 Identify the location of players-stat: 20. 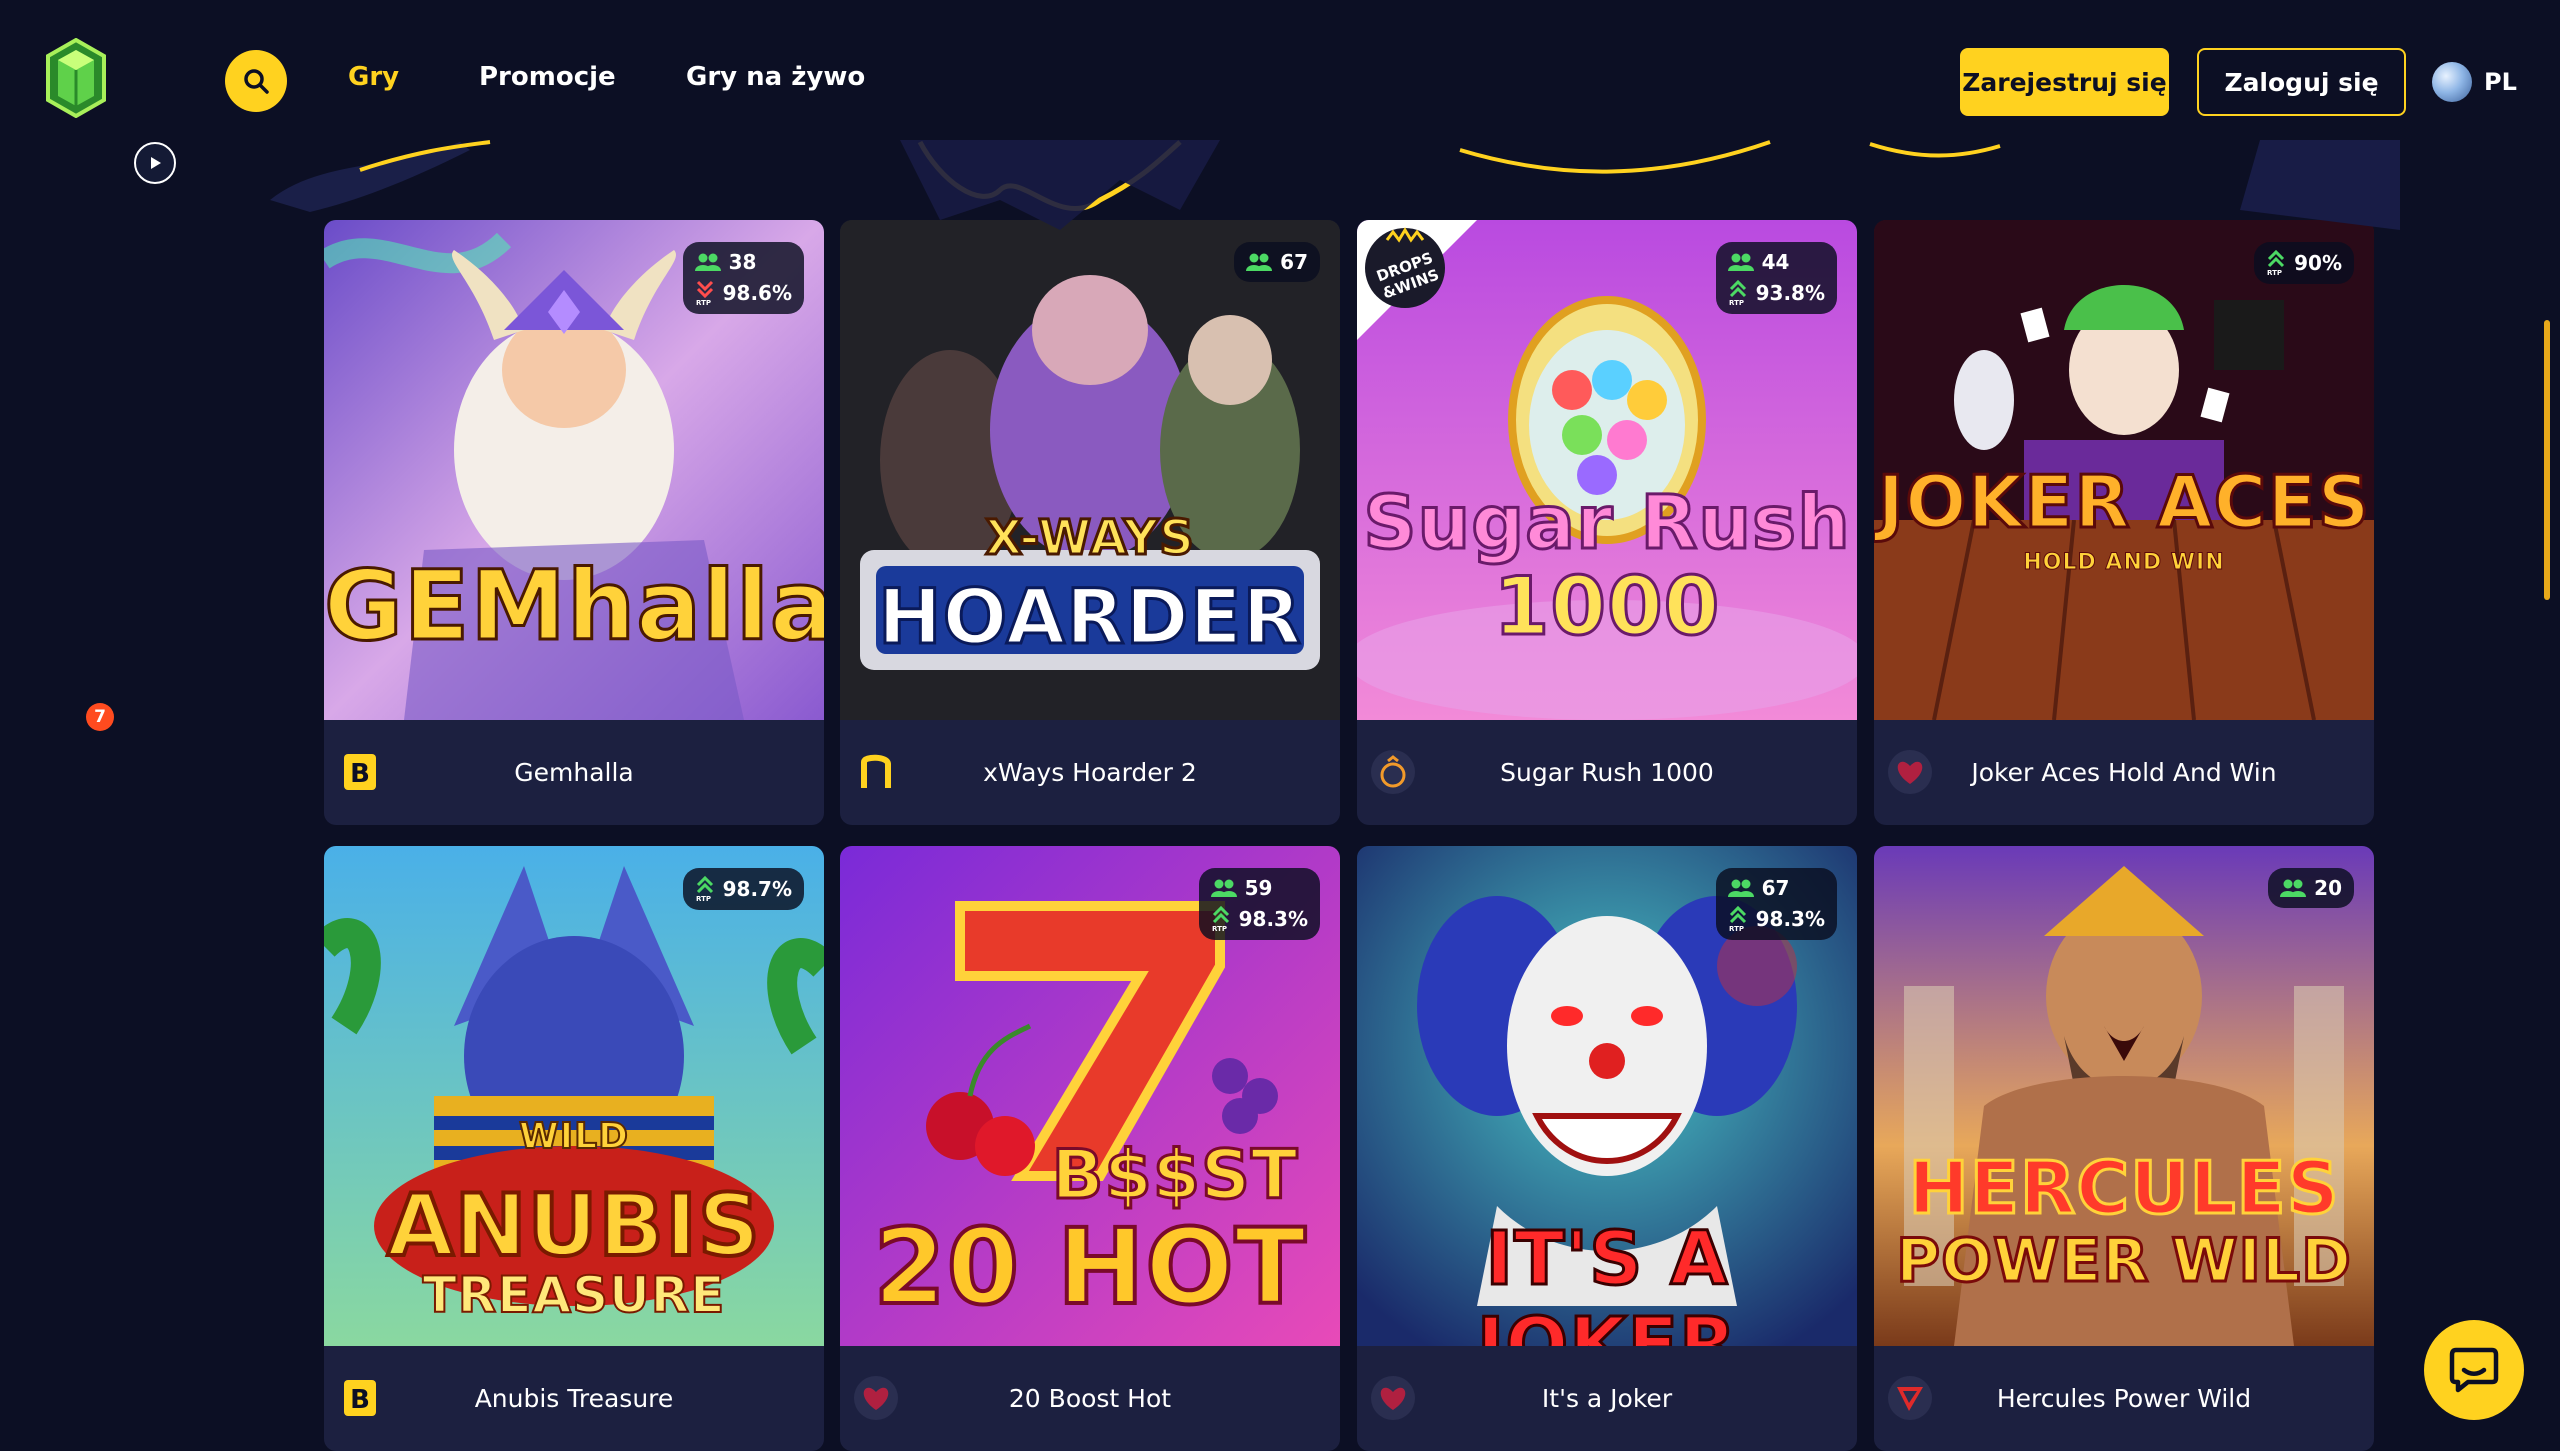
(2311, 888).